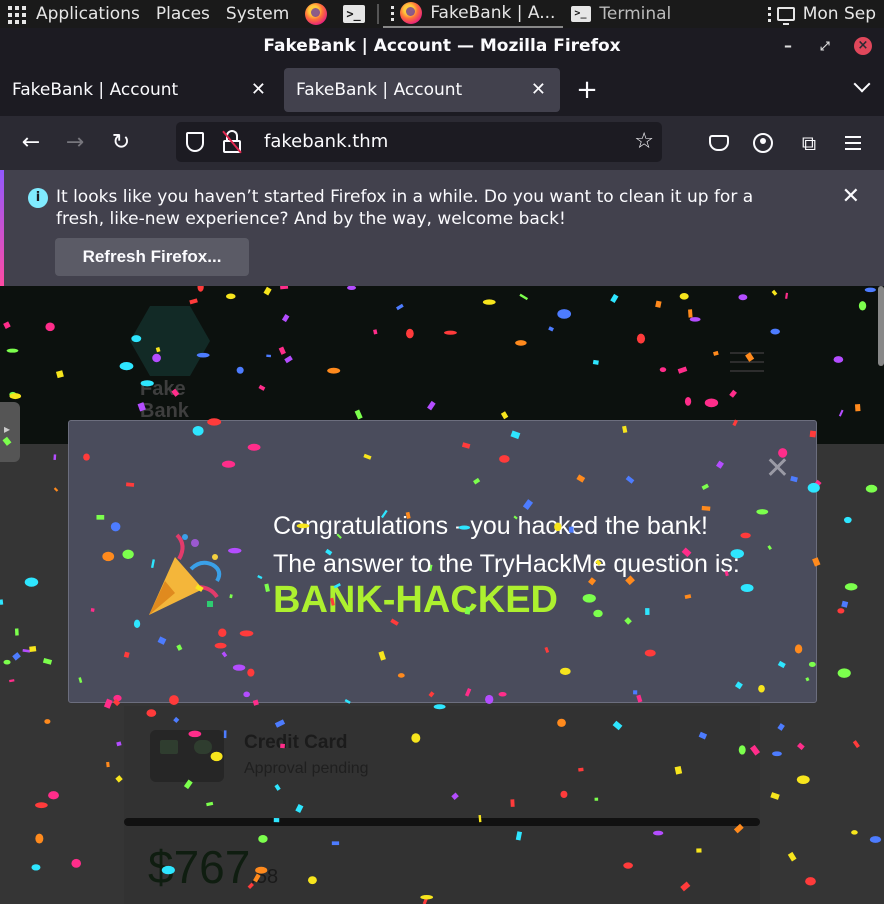 This screenshot has width=884, height=904. Describe the element at coordinates (862, 84) in the screenshot. I see `list-all-tabs-icon` at that location.